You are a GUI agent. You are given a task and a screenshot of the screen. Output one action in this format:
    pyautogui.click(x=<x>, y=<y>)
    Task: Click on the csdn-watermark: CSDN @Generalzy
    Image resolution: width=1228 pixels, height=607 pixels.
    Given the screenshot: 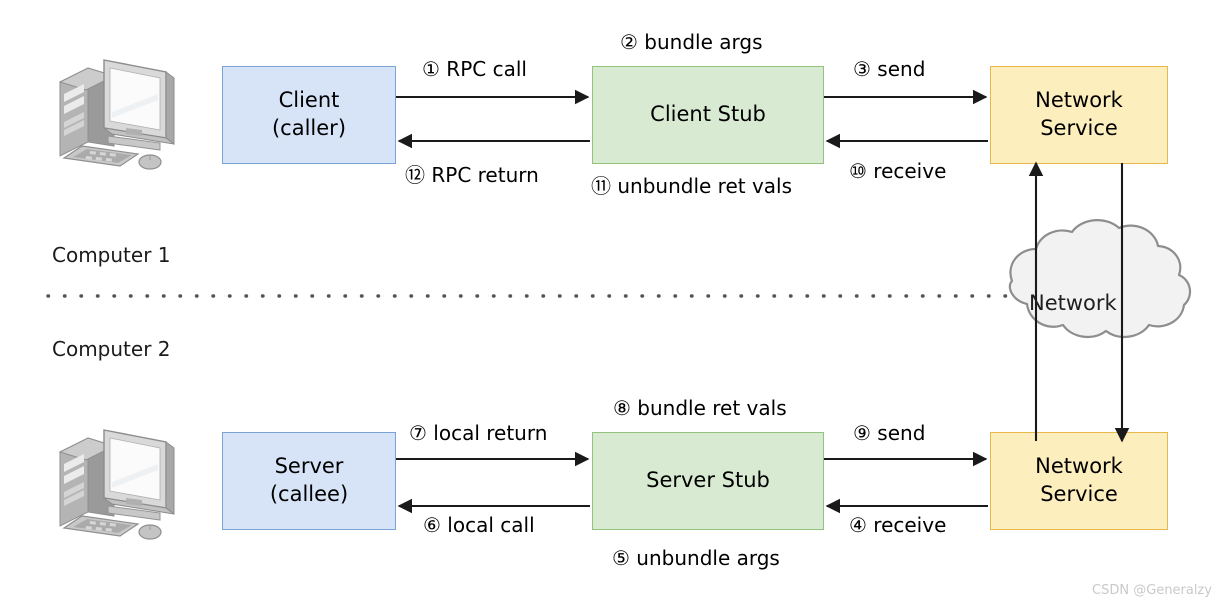 What is the action you would take?
    pyautogui.click(x=1152, y=590)
    